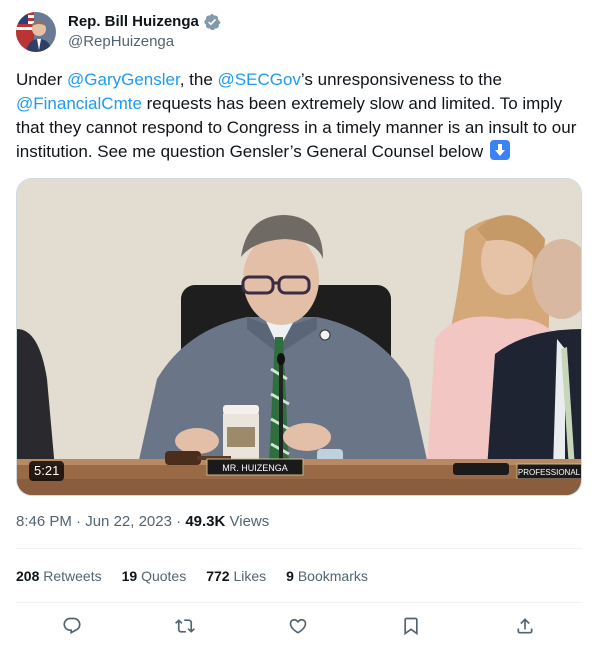  I want to click on tweet-text-segment: , the, so click(198, 79).